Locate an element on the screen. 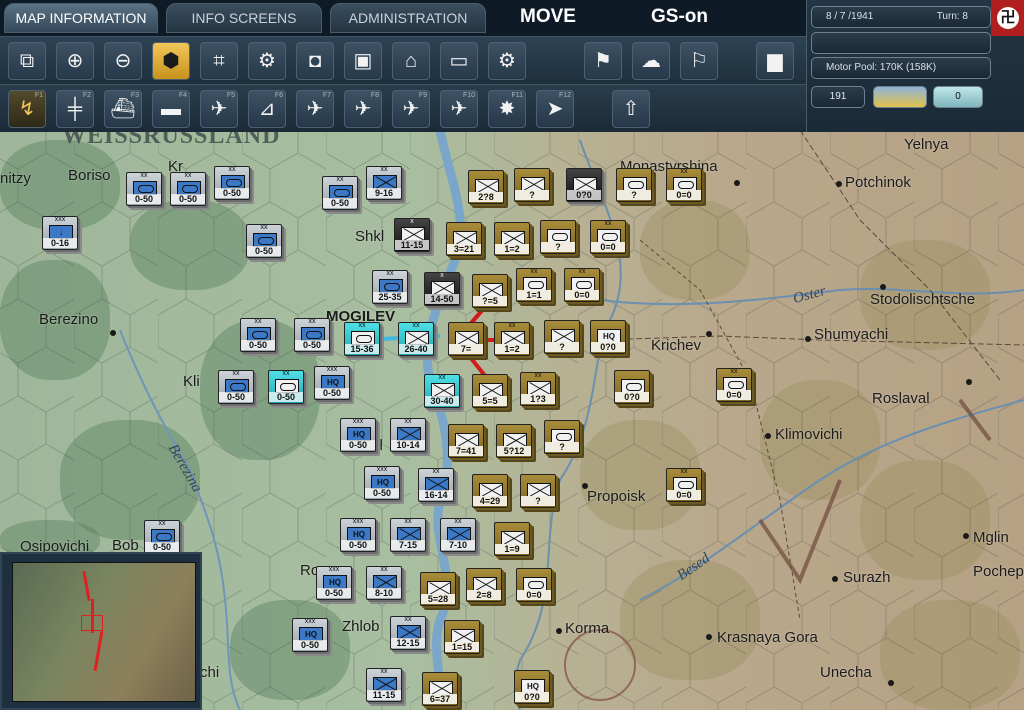 Image resolution: width=1024 pixels, height=710 pixels. supply-icon: ▣ is located at coordinates (363, 61).